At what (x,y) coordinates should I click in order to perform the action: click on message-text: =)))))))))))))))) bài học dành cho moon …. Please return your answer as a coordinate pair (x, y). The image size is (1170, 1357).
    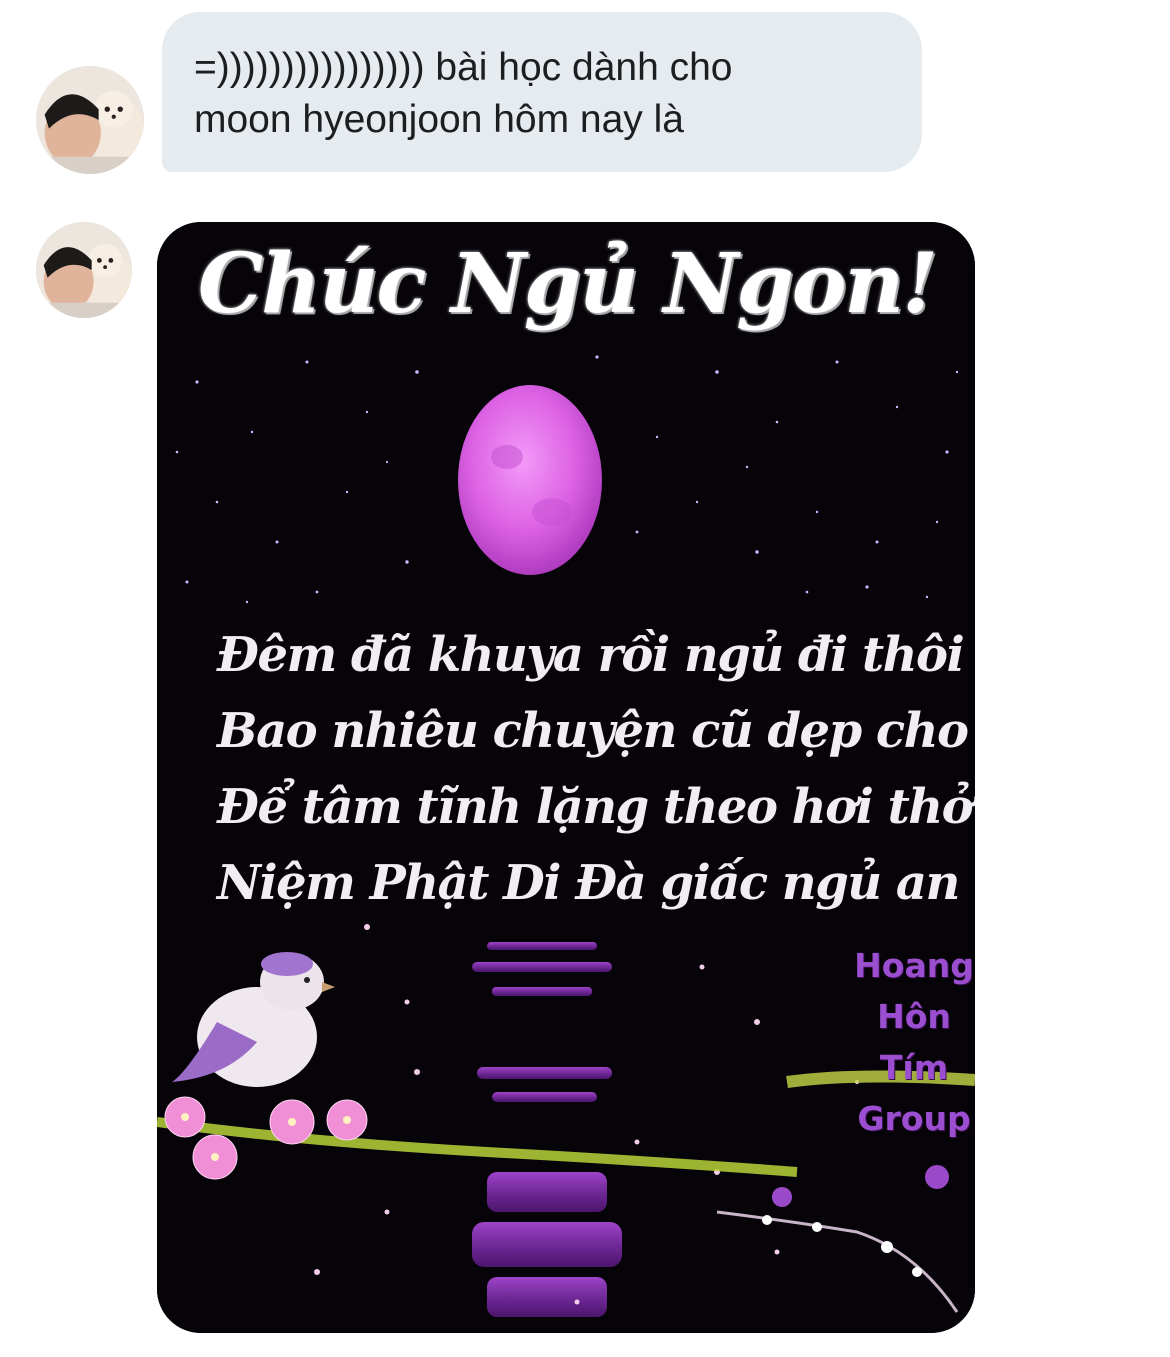
    Looking at the image, I should click on (463, 93).